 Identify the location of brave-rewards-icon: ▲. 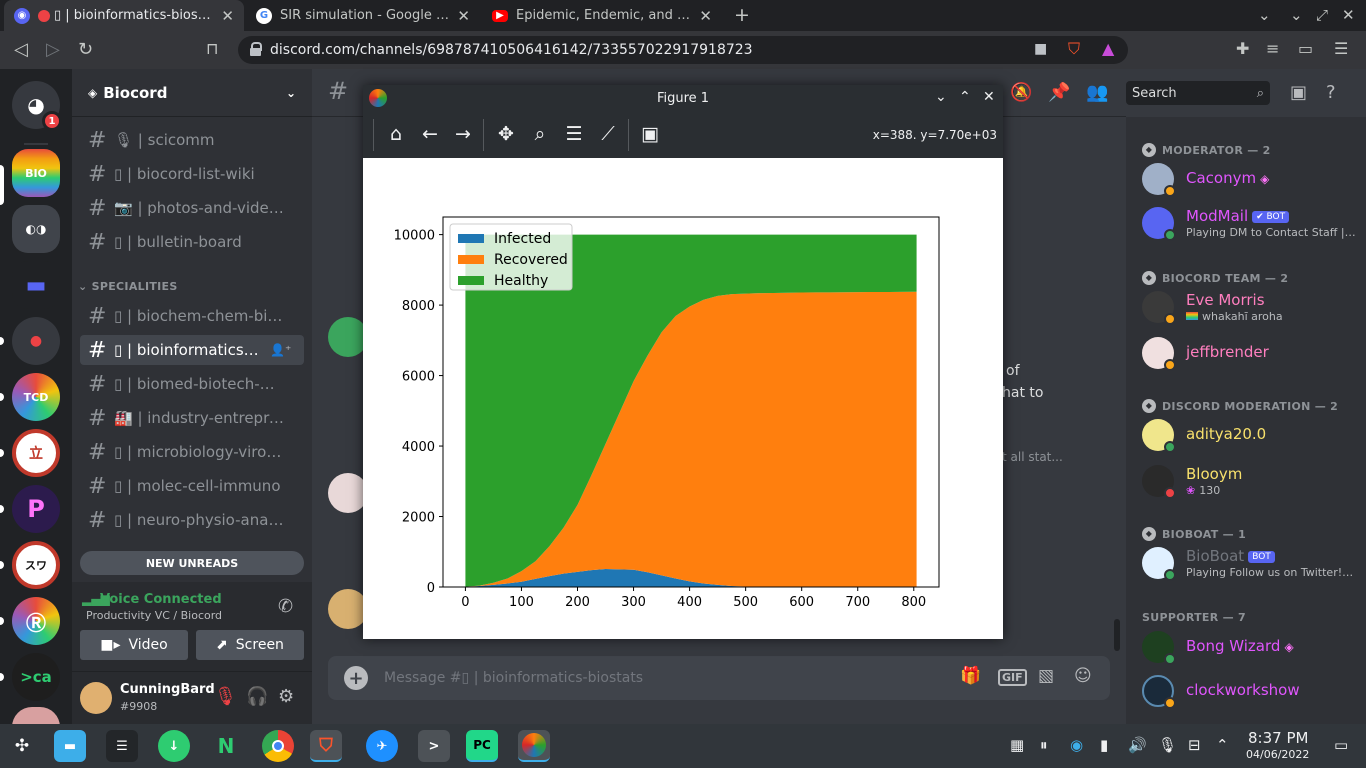
(1108, 48).